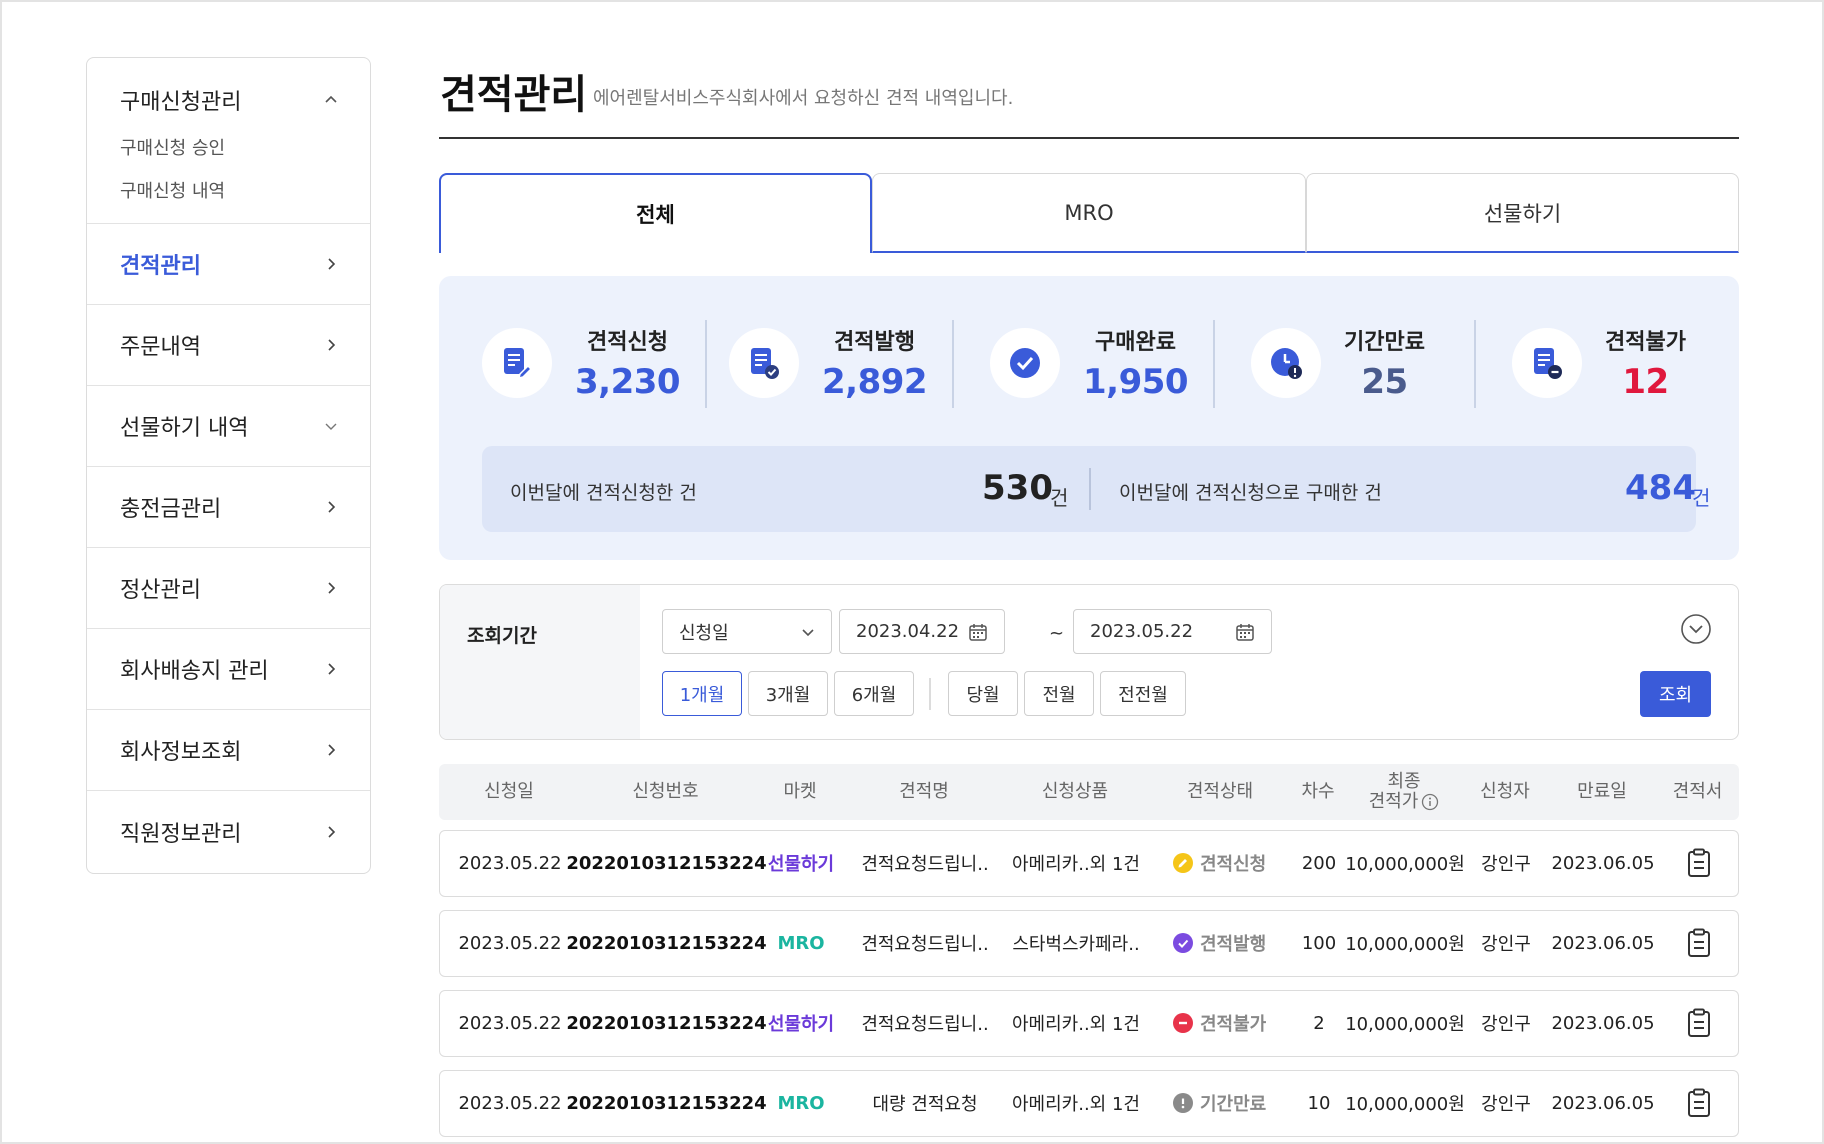 This screenshot has height=1144, width=1824. I want to click on expand-circle-icon, so click(1696, 629).